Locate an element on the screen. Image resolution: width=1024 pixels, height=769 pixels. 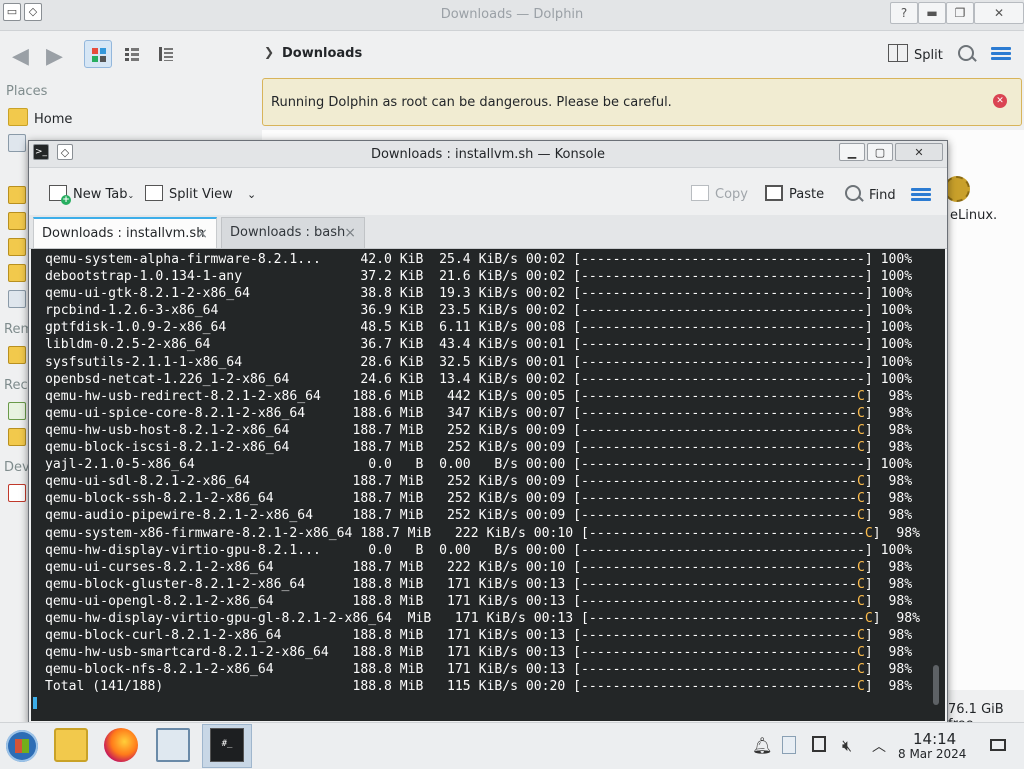
keep-below-button: ▬ is located at coordinates (932, 13).